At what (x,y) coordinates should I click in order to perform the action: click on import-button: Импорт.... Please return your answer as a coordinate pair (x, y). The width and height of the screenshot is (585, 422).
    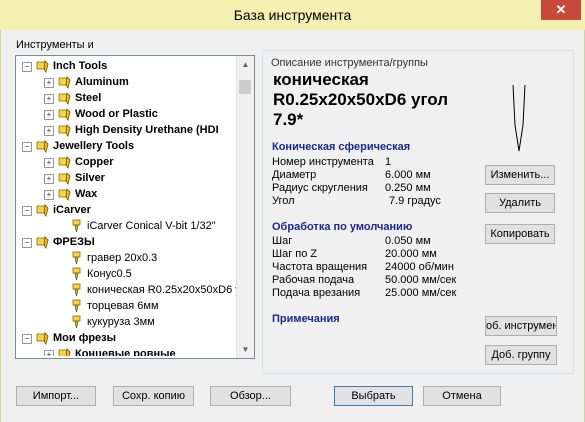
    Looking at the image, I should click on (56, 396).